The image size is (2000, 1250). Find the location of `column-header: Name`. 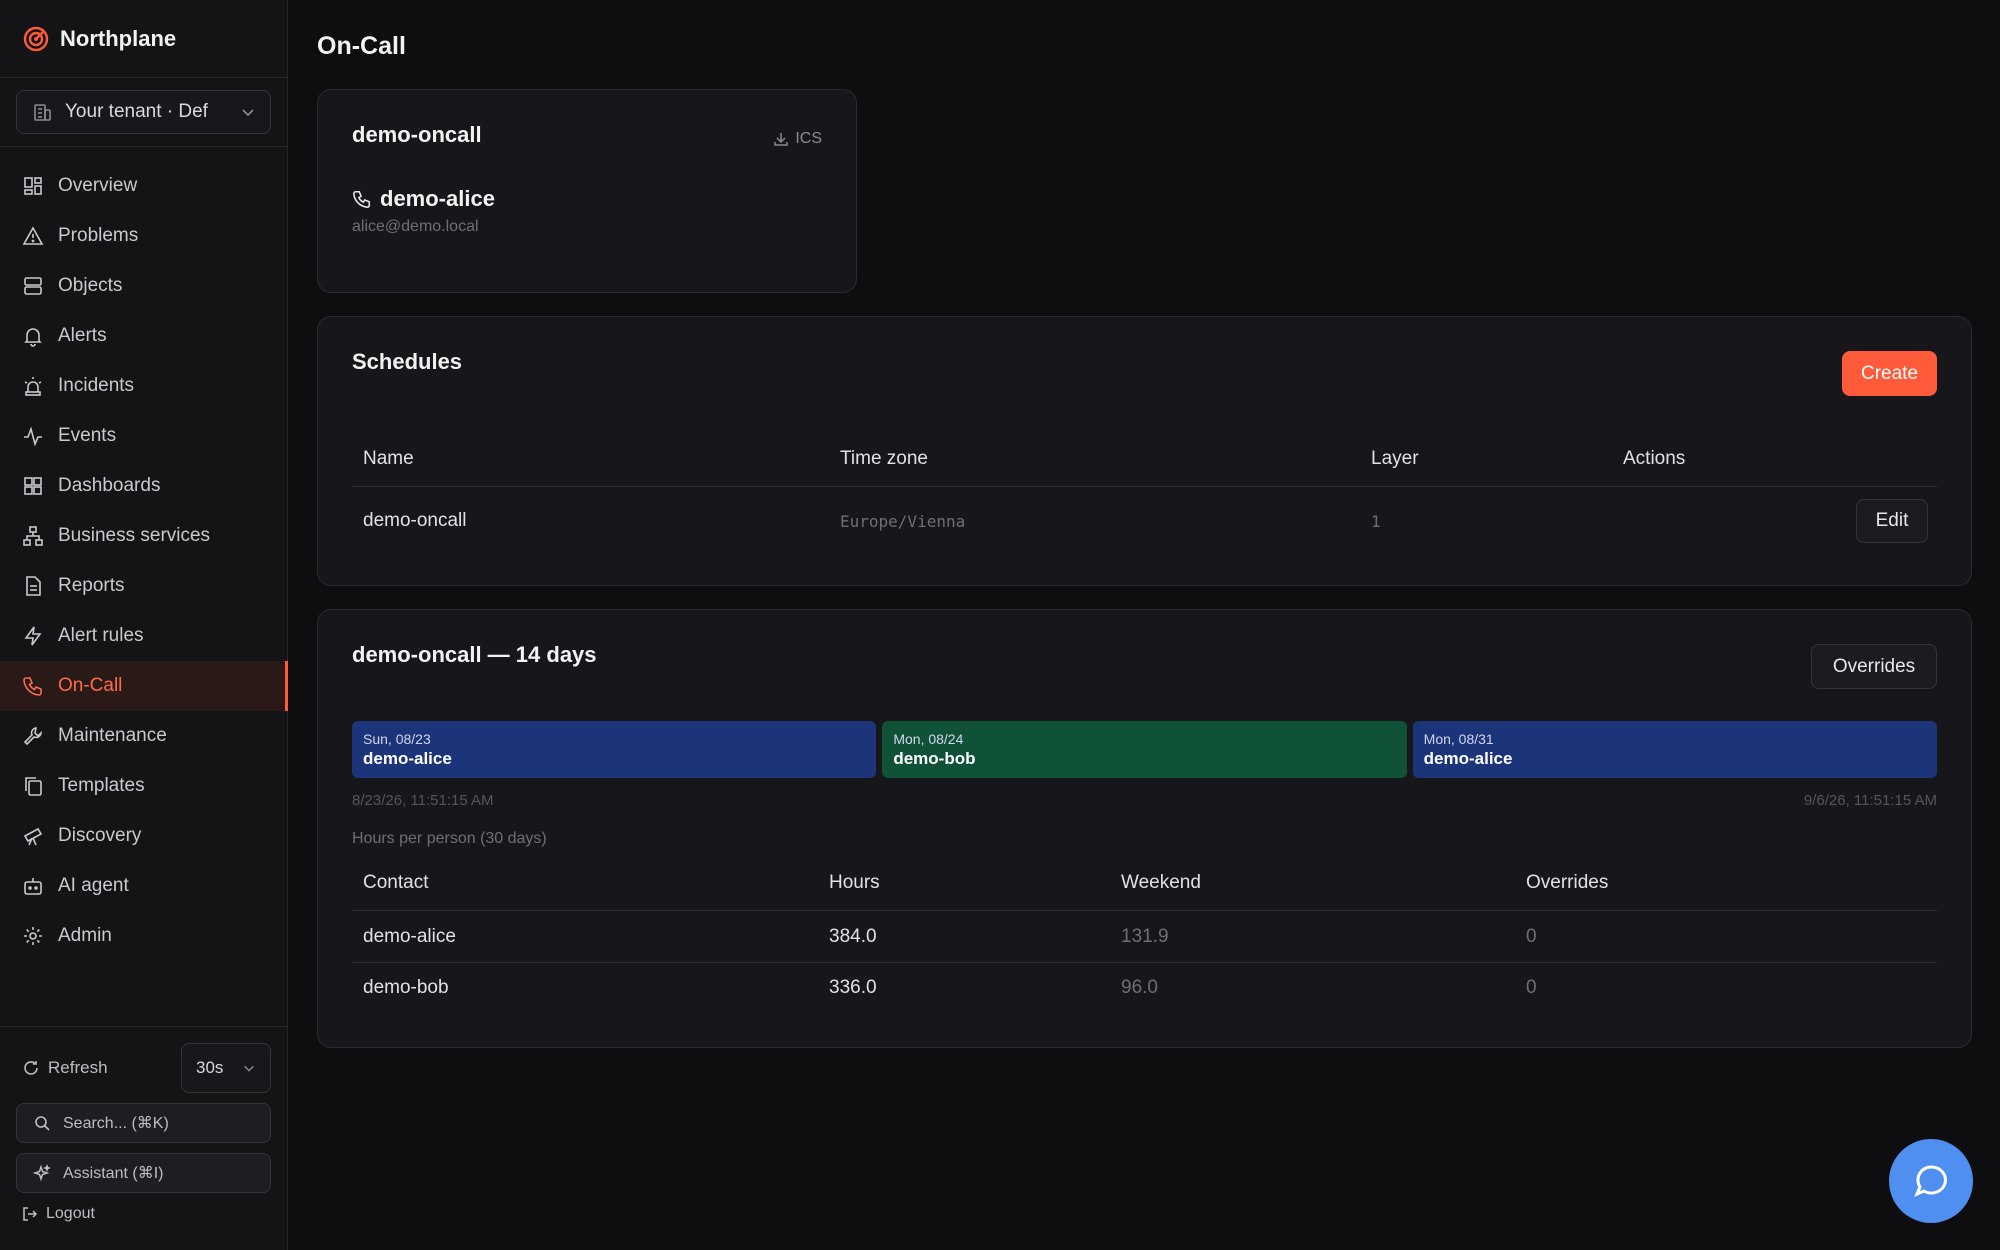

column-header: Name is located at coordinates (590, 459).